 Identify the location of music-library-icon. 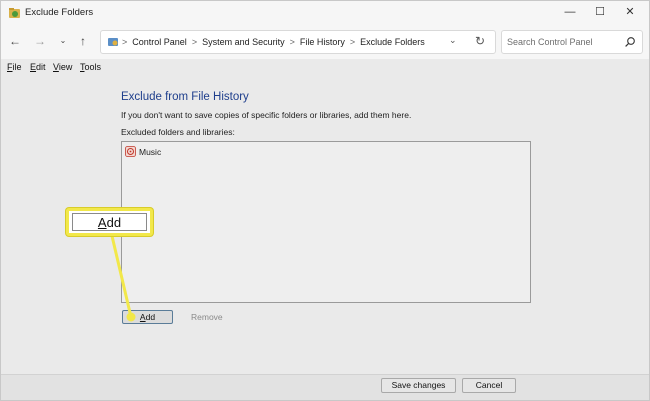
(130, 151).